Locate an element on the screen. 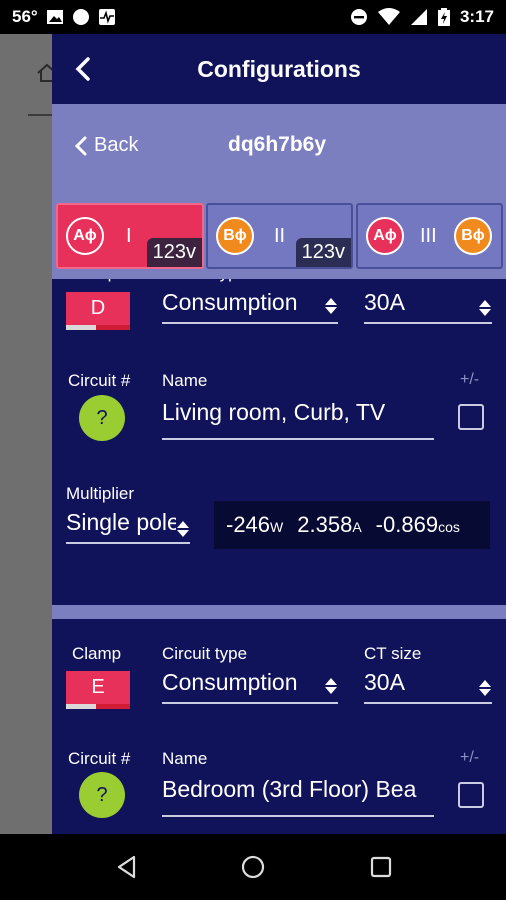  pulse-icon is located at coordinates (106, 17).